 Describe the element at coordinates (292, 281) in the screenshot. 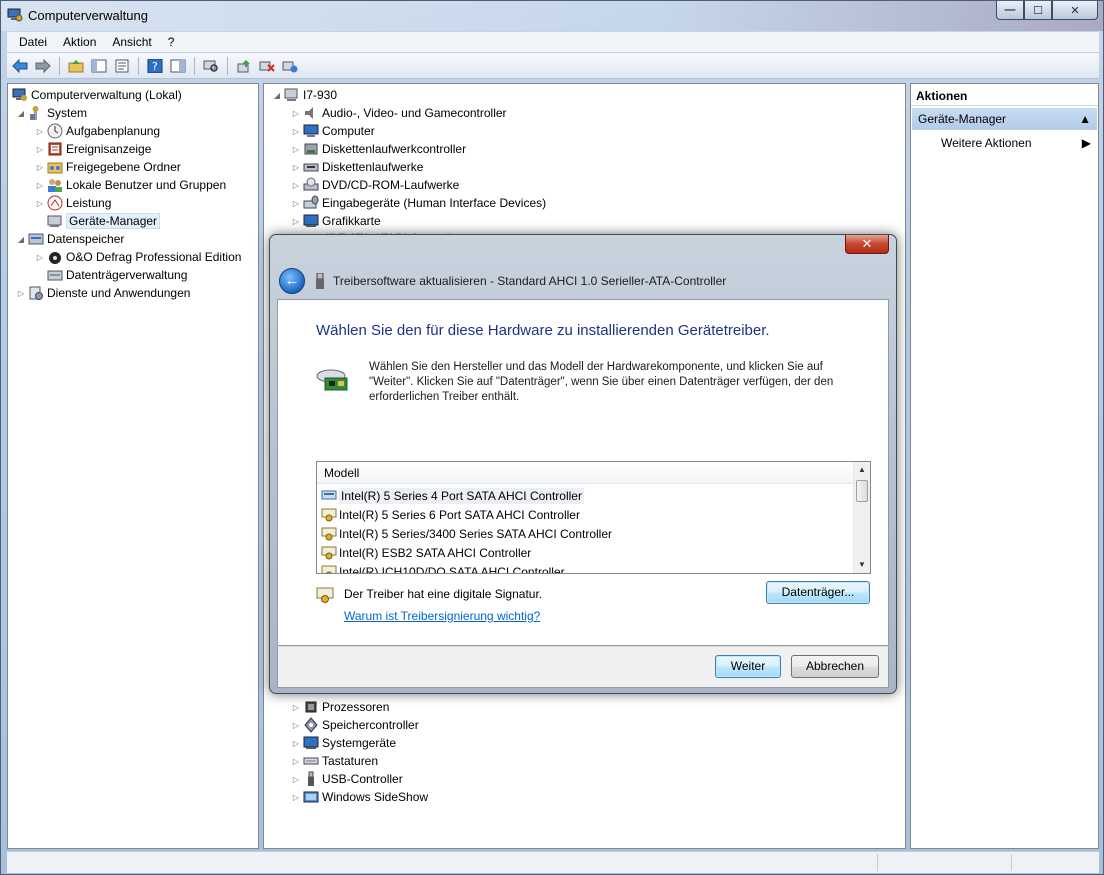

I see `back-arrow-icon: ←` at that location.